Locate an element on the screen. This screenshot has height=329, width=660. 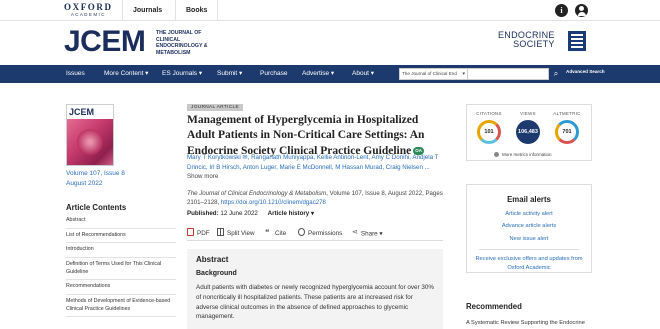
cover-title: JCEM is located at coordinates (90, 112).